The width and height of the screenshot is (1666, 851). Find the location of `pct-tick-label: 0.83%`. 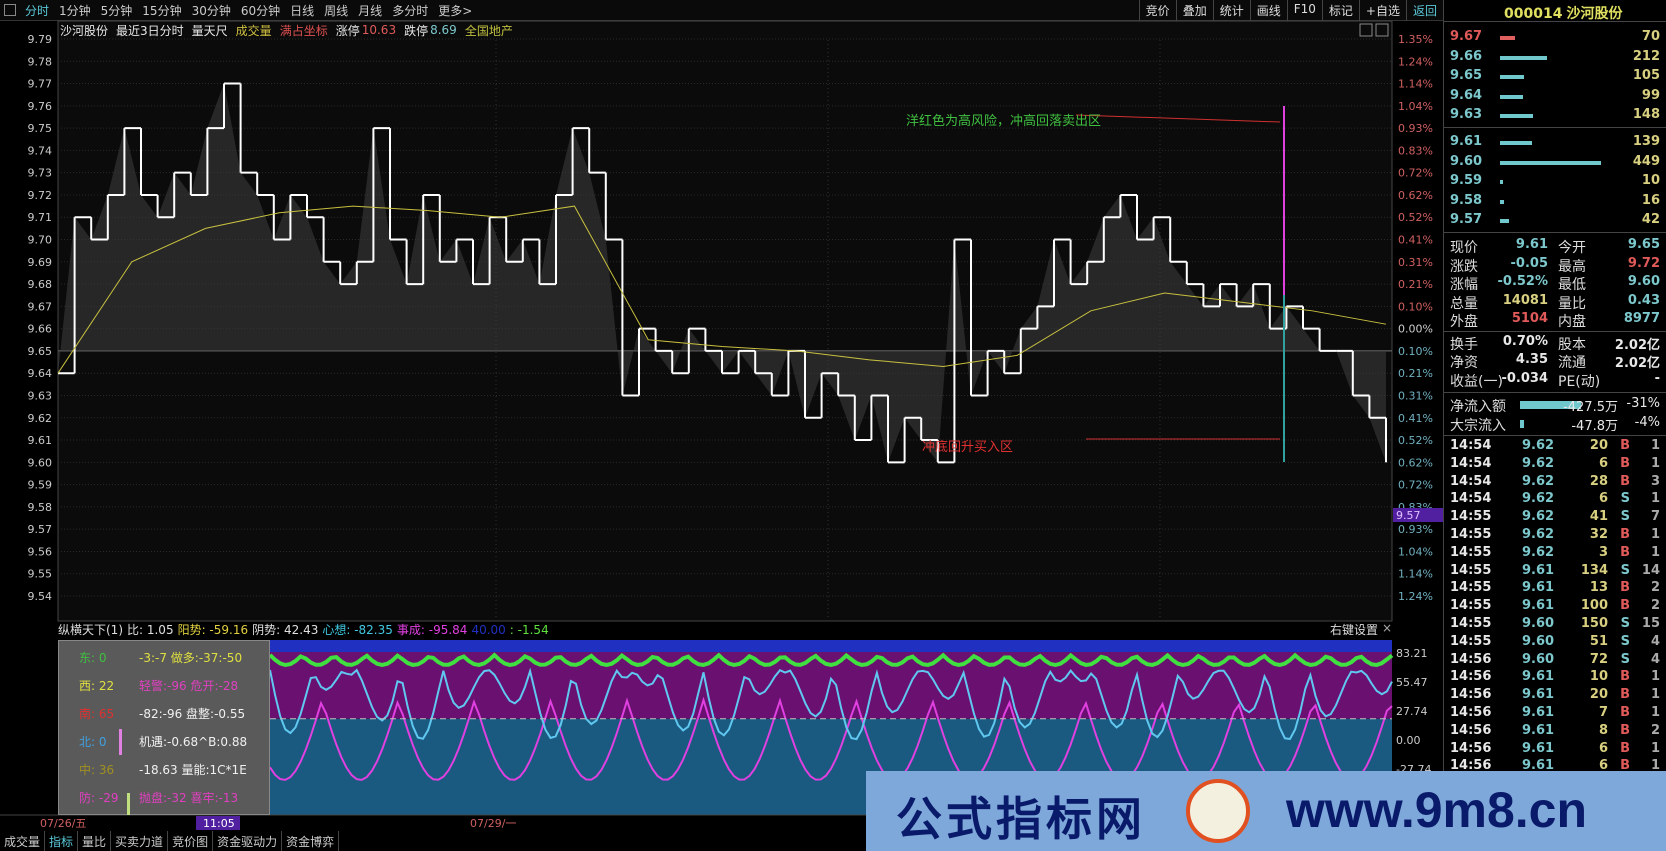

pct-tick-label: 0.83% is located at coordinates (1415, 150).